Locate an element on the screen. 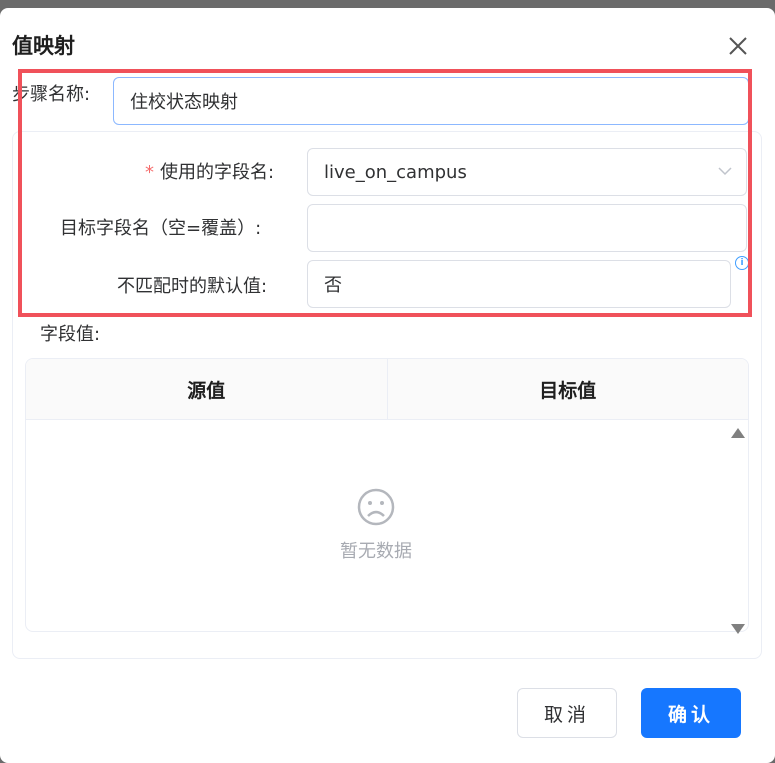 This screenshot has height=763, width=775. table-scrollbar is located at coordinates (738, 530).